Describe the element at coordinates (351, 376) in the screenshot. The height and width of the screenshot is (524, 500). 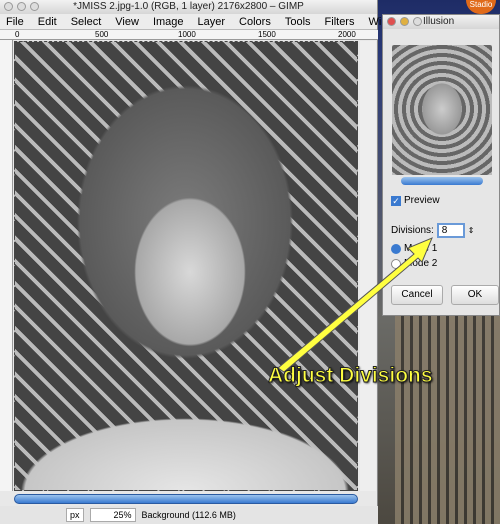
I see `annotation-text: Adjust Divisions` at that location.